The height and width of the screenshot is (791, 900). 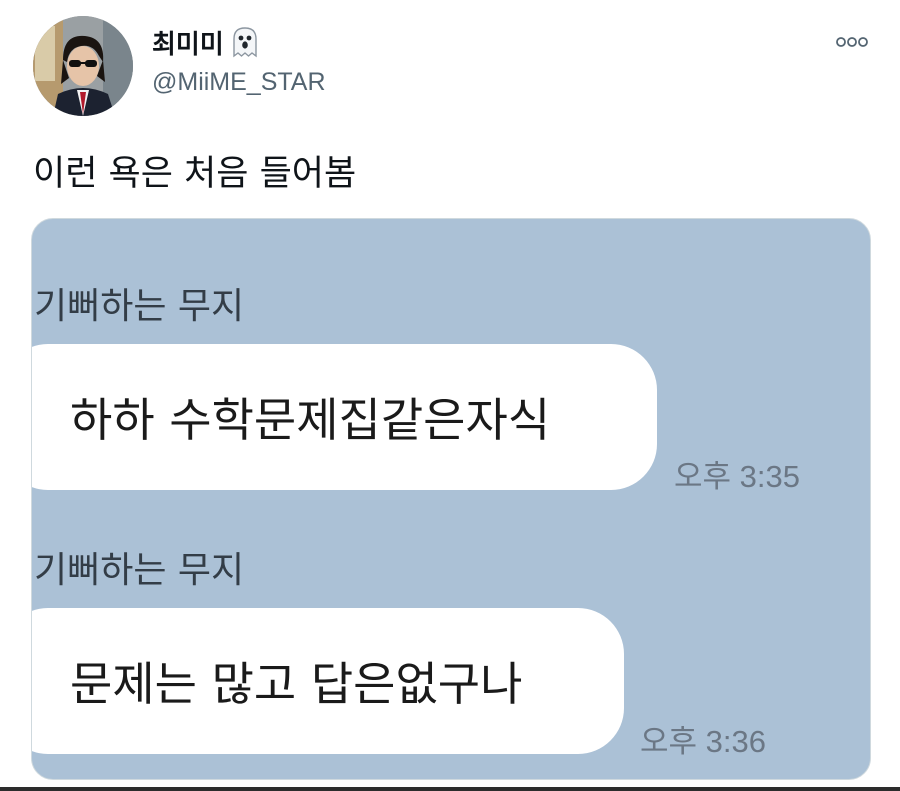 I want to click on tweet-text: 이런 욕은 처음 들어봄, so click(x=195, y=174).